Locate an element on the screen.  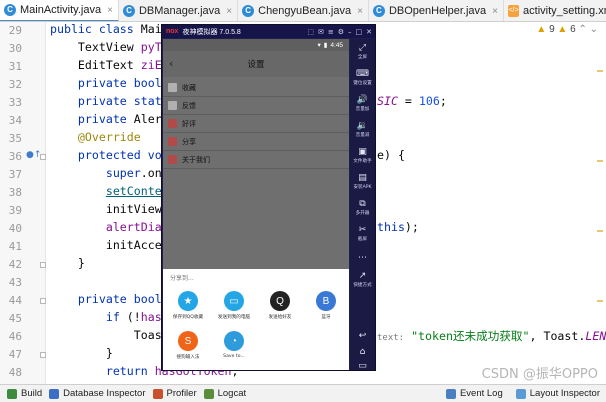
share-app-label: 蓝牙 is located at coordinates (326, 317).